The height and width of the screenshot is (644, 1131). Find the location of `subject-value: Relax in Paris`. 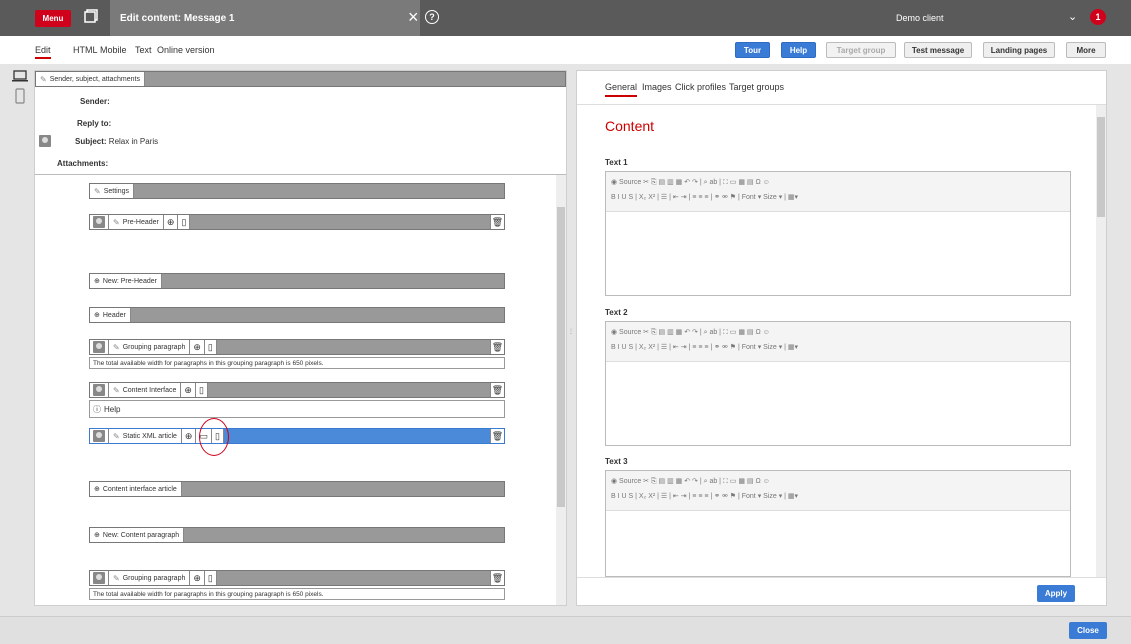

subject-value: Relax in Paris is located at coordinates (133, 141).